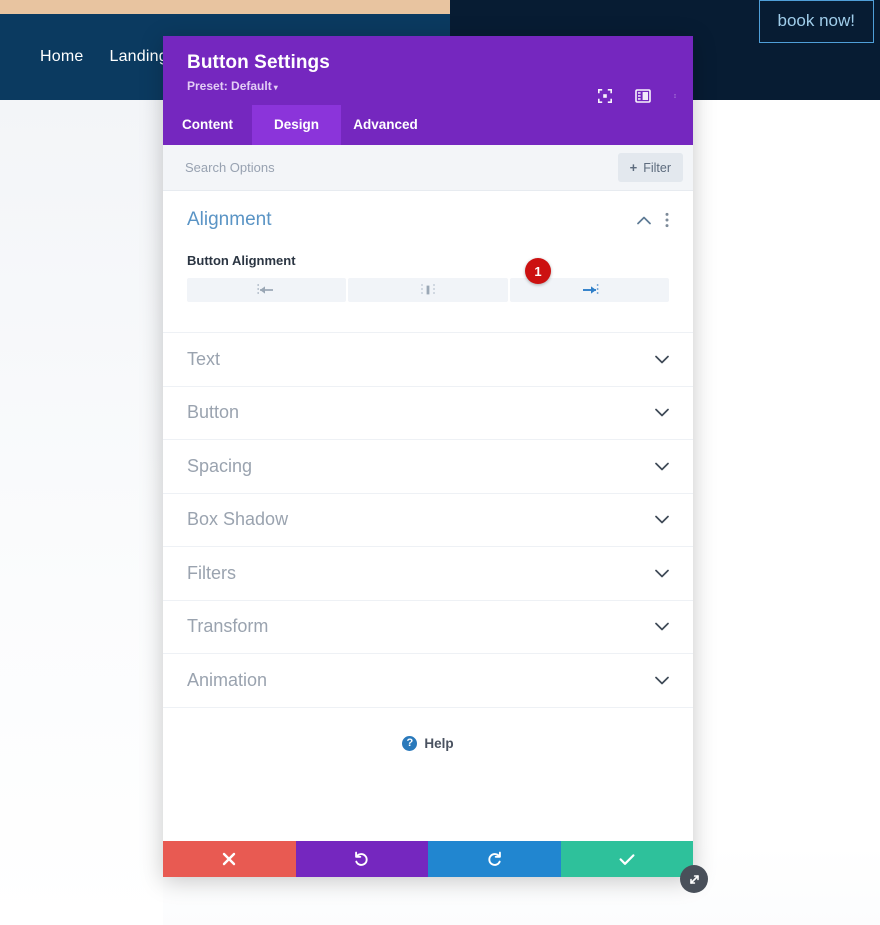 Image resolution: width=880 pixels, height=925 pixels. I want to click on modal-title: Button Settings, so click(258, 62).